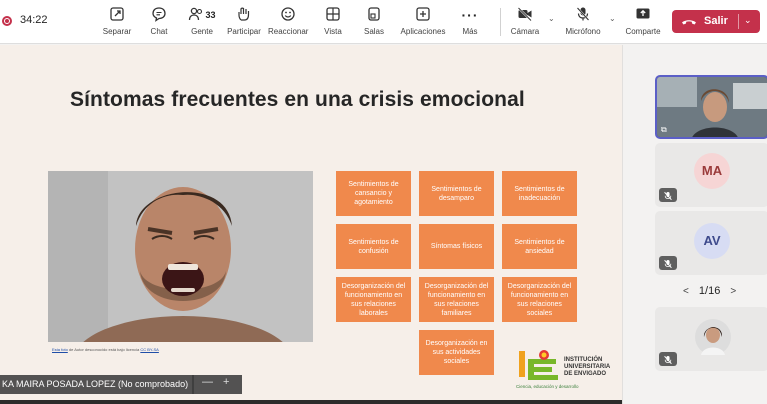  I want to click on license-link: CC BY-SA, so click(149, 349).